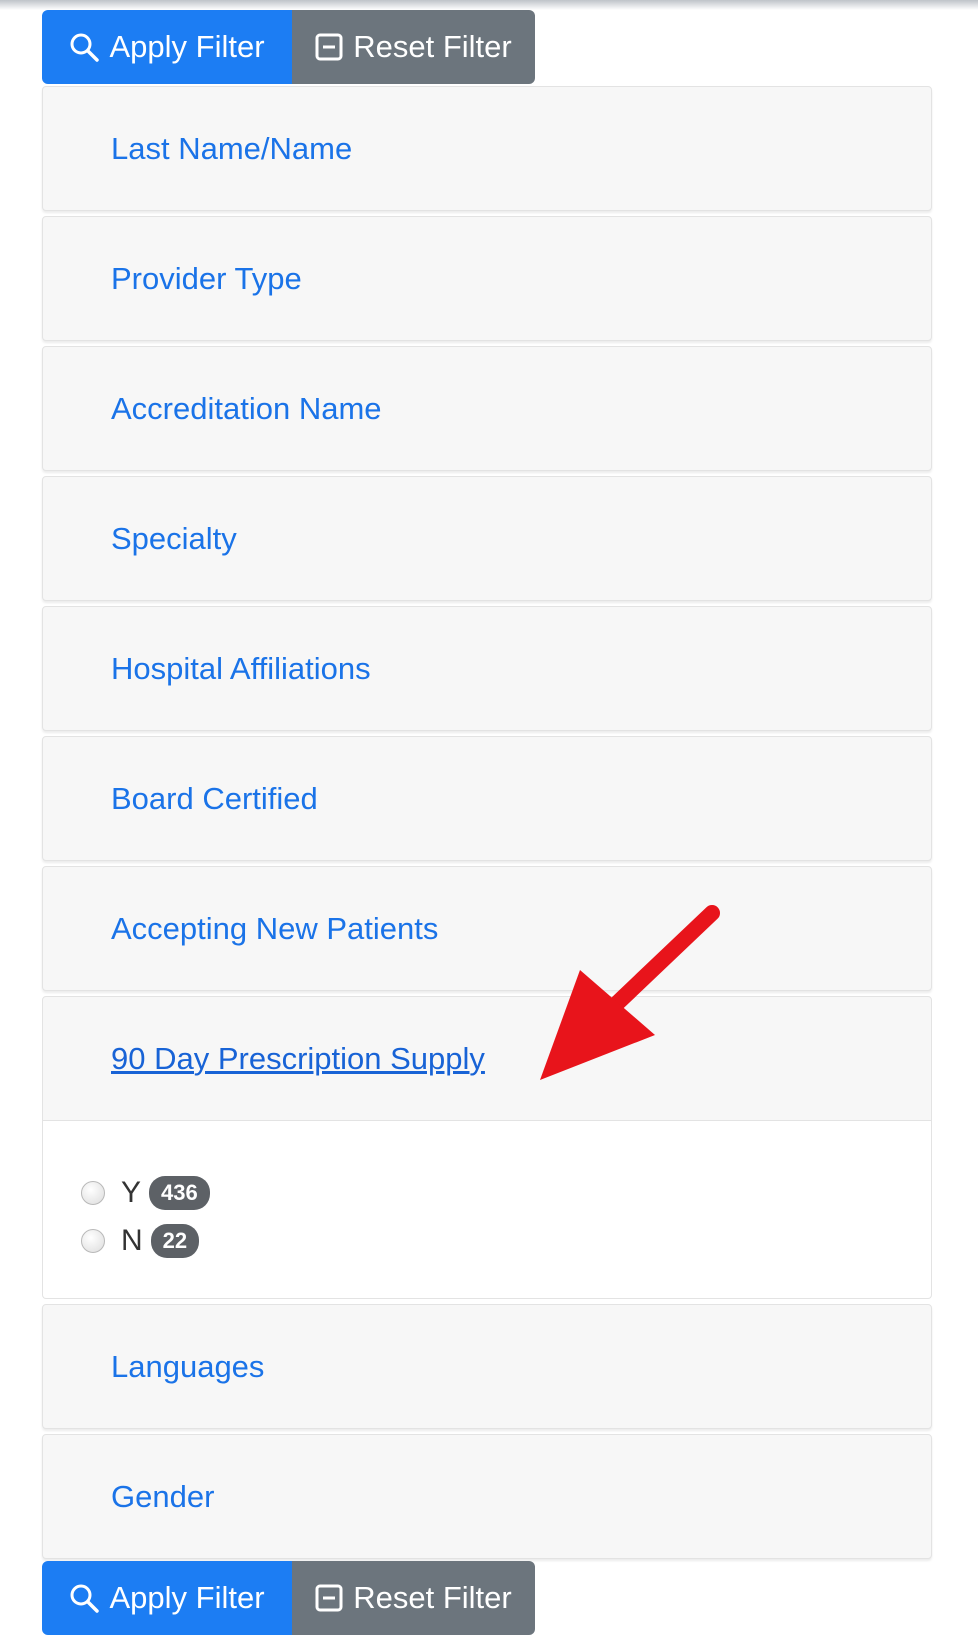 This screenshot has width=978, height=1635. Describe the element at coordinates (506, 1193) in the screenshot. I see `filter-option-y: Y 436` at that location.